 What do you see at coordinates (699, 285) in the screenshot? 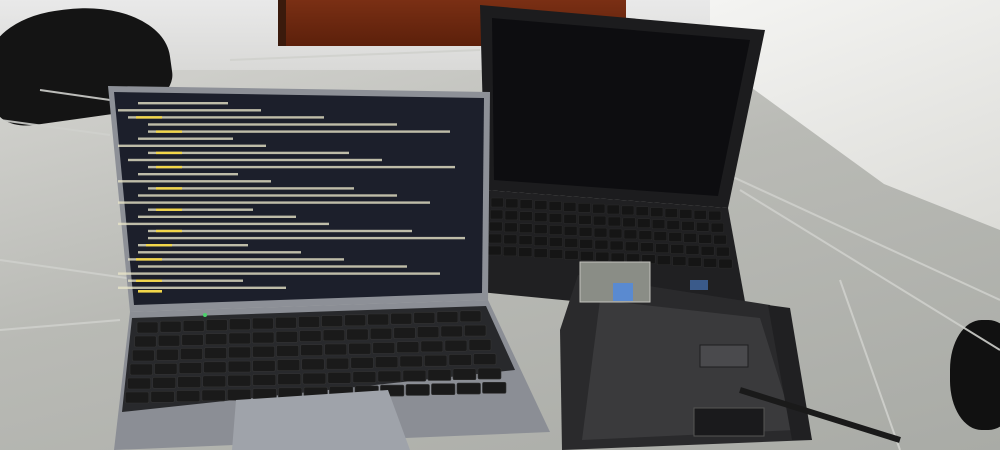
I see `sticker-icon` at bounding box center [699, 285].